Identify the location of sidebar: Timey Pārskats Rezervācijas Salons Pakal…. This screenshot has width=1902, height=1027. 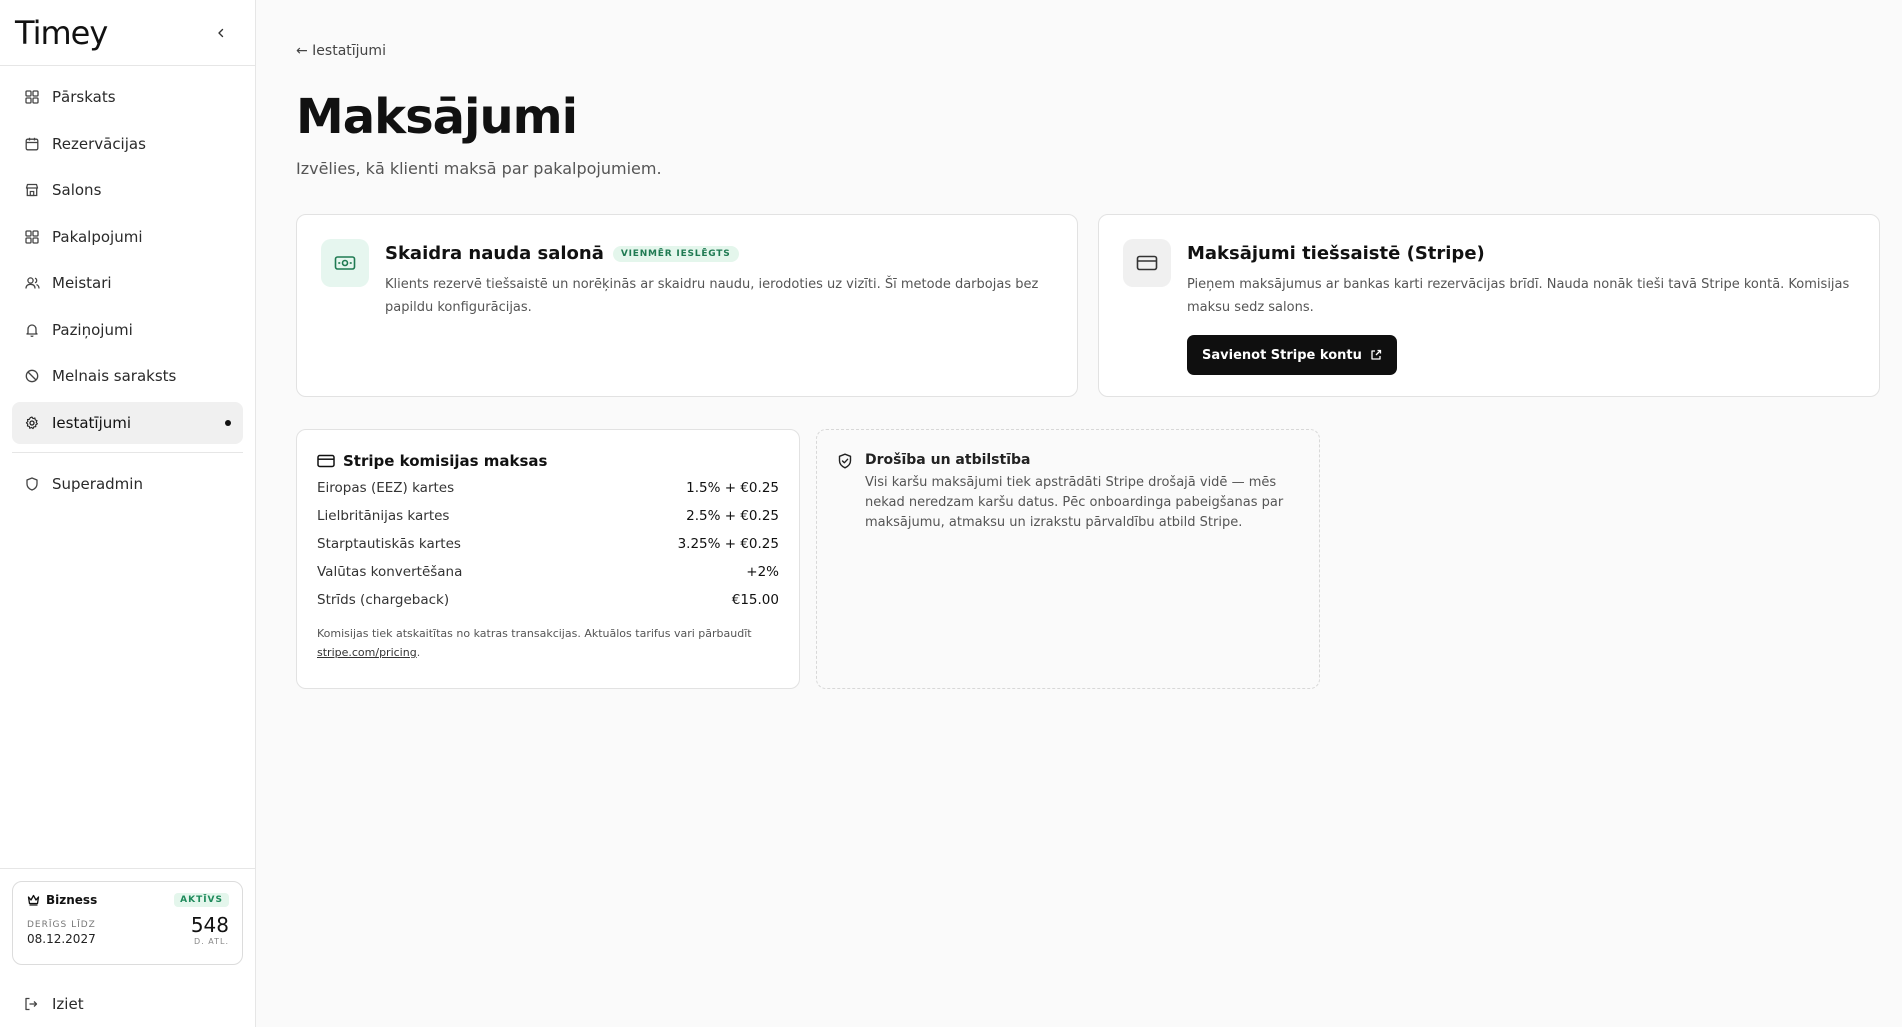
(128, 513).